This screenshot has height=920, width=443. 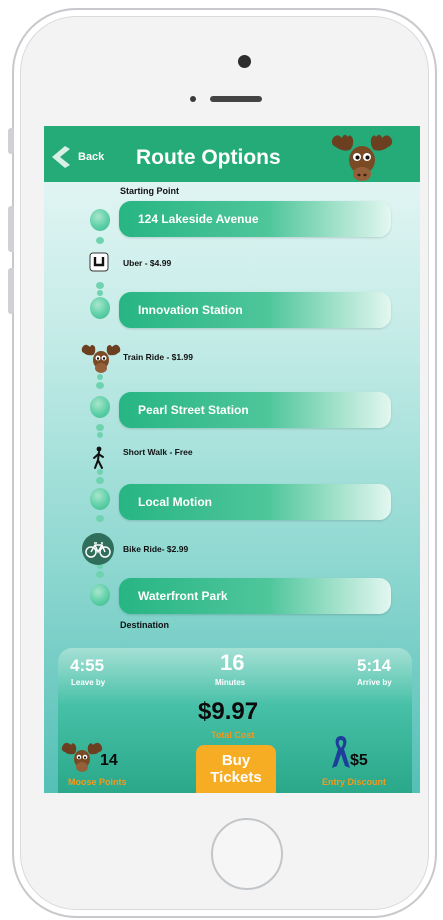 What do you see at coordinates (190, 310) in the screenshot?
I see `stop-name: Innovation Station` at bounding box center [190, 310].